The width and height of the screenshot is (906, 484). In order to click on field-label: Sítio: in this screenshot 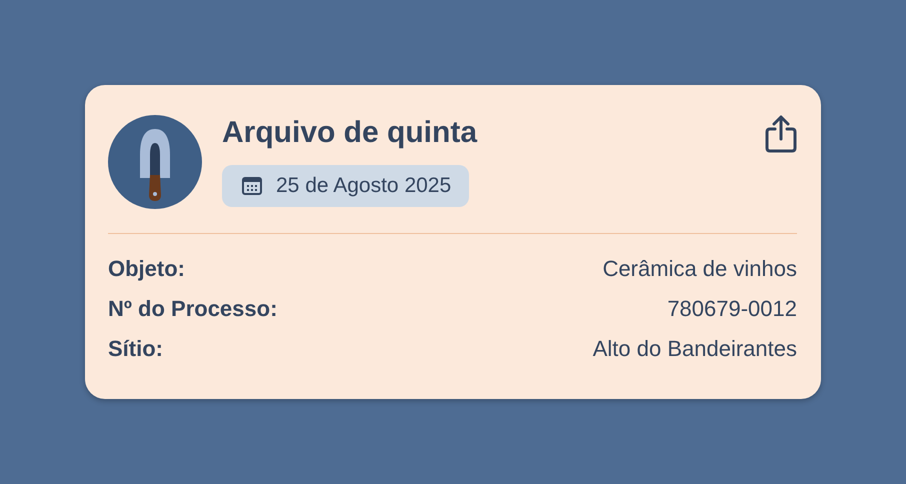, I will do `click(135, 349)`.